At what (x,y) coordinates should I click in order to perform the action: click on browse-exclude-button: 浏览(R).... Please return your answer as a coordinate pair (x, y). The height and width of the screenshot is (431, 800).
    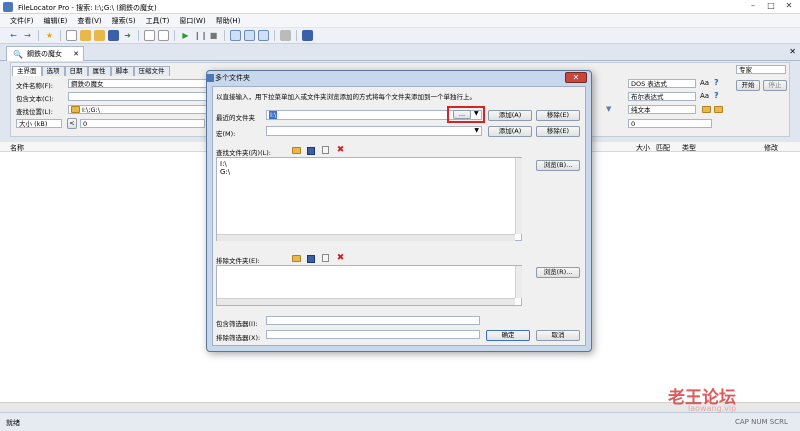
    Looking at the image, I should click on (558, 272).